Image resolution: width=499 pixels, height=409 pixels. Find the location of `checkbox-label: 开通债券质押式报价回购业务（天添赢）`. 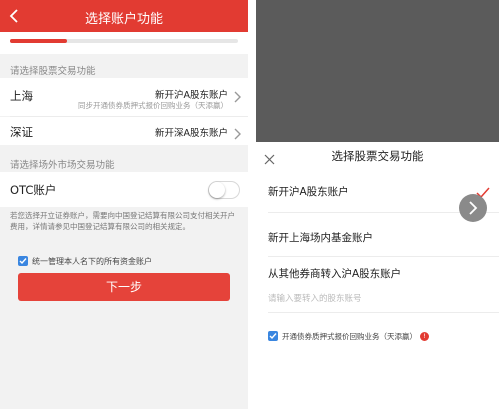

checkbox-label: 开通债券质押式报价回购业务（天添赢） is located at coordinates (349, 336).